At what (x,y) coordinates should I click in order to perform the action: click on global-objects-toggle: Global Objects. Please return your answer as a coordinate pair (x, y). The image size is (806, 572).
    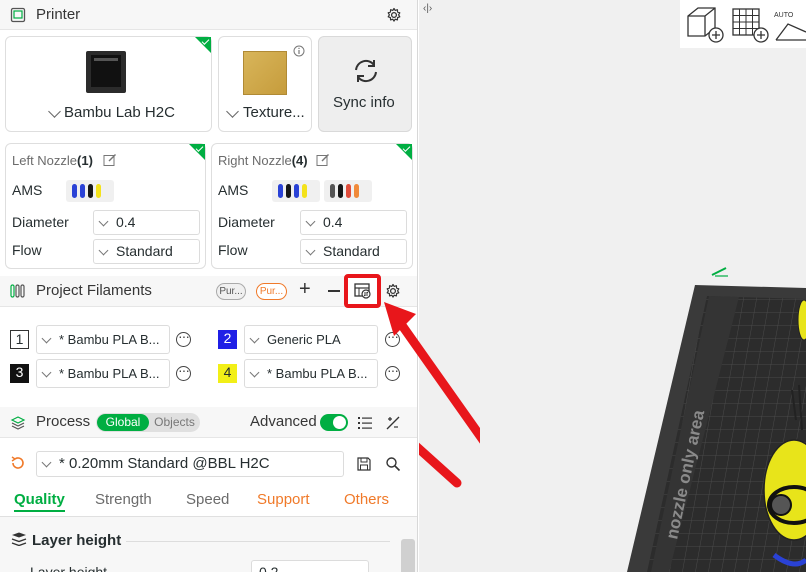
    Looking at the image, I should click on (148, 422).